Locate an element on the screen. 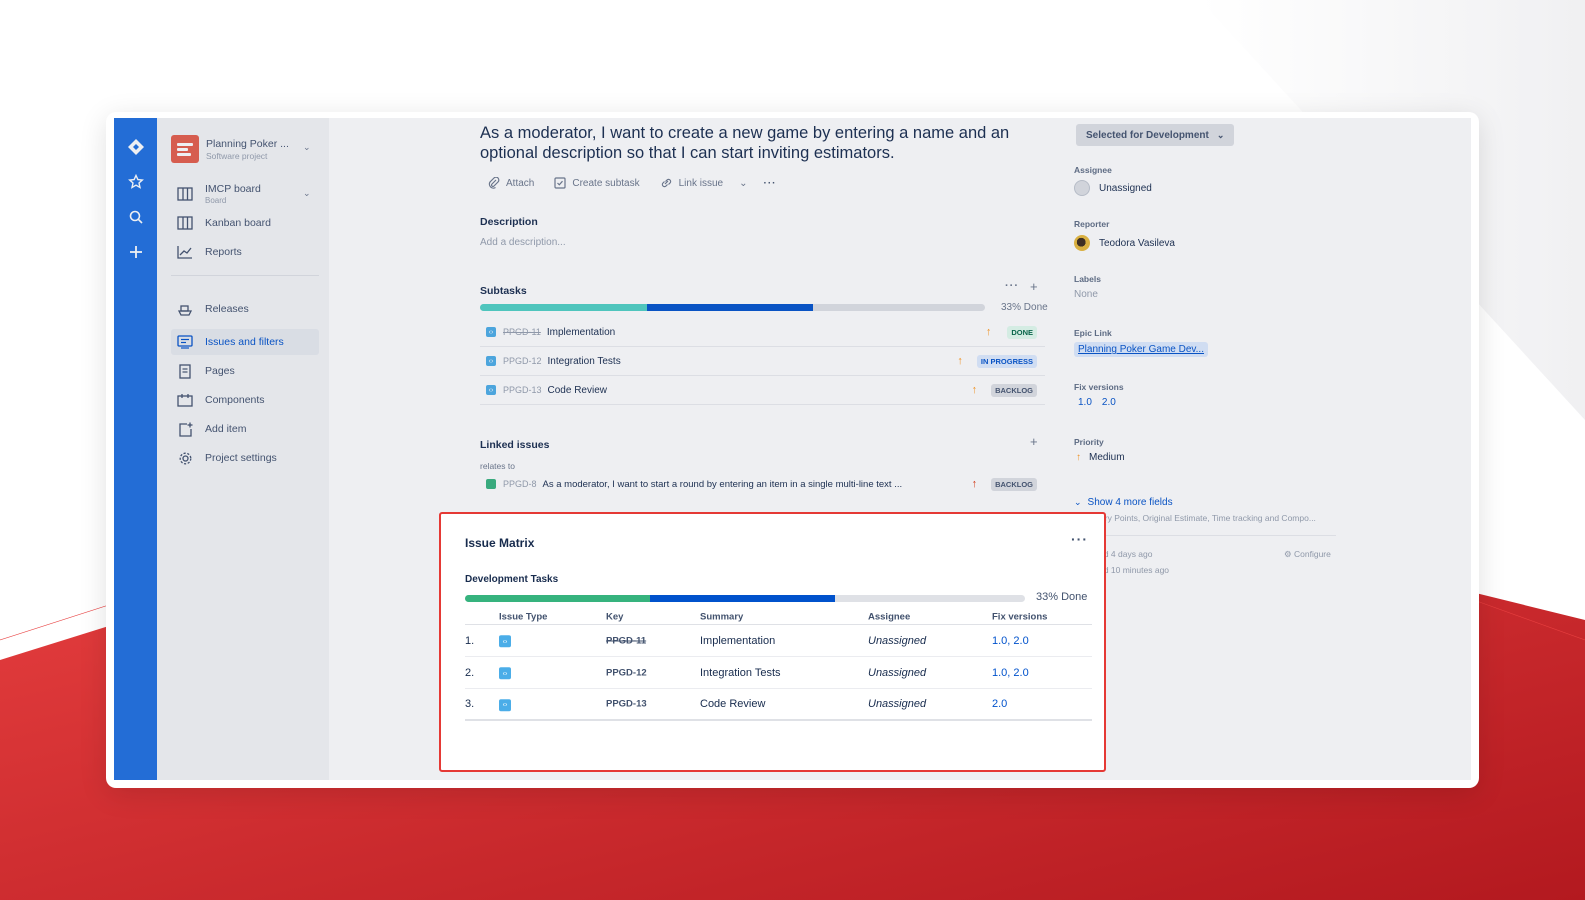  issue-key-link: PPGD-11 is located at coordinates (626, 640).